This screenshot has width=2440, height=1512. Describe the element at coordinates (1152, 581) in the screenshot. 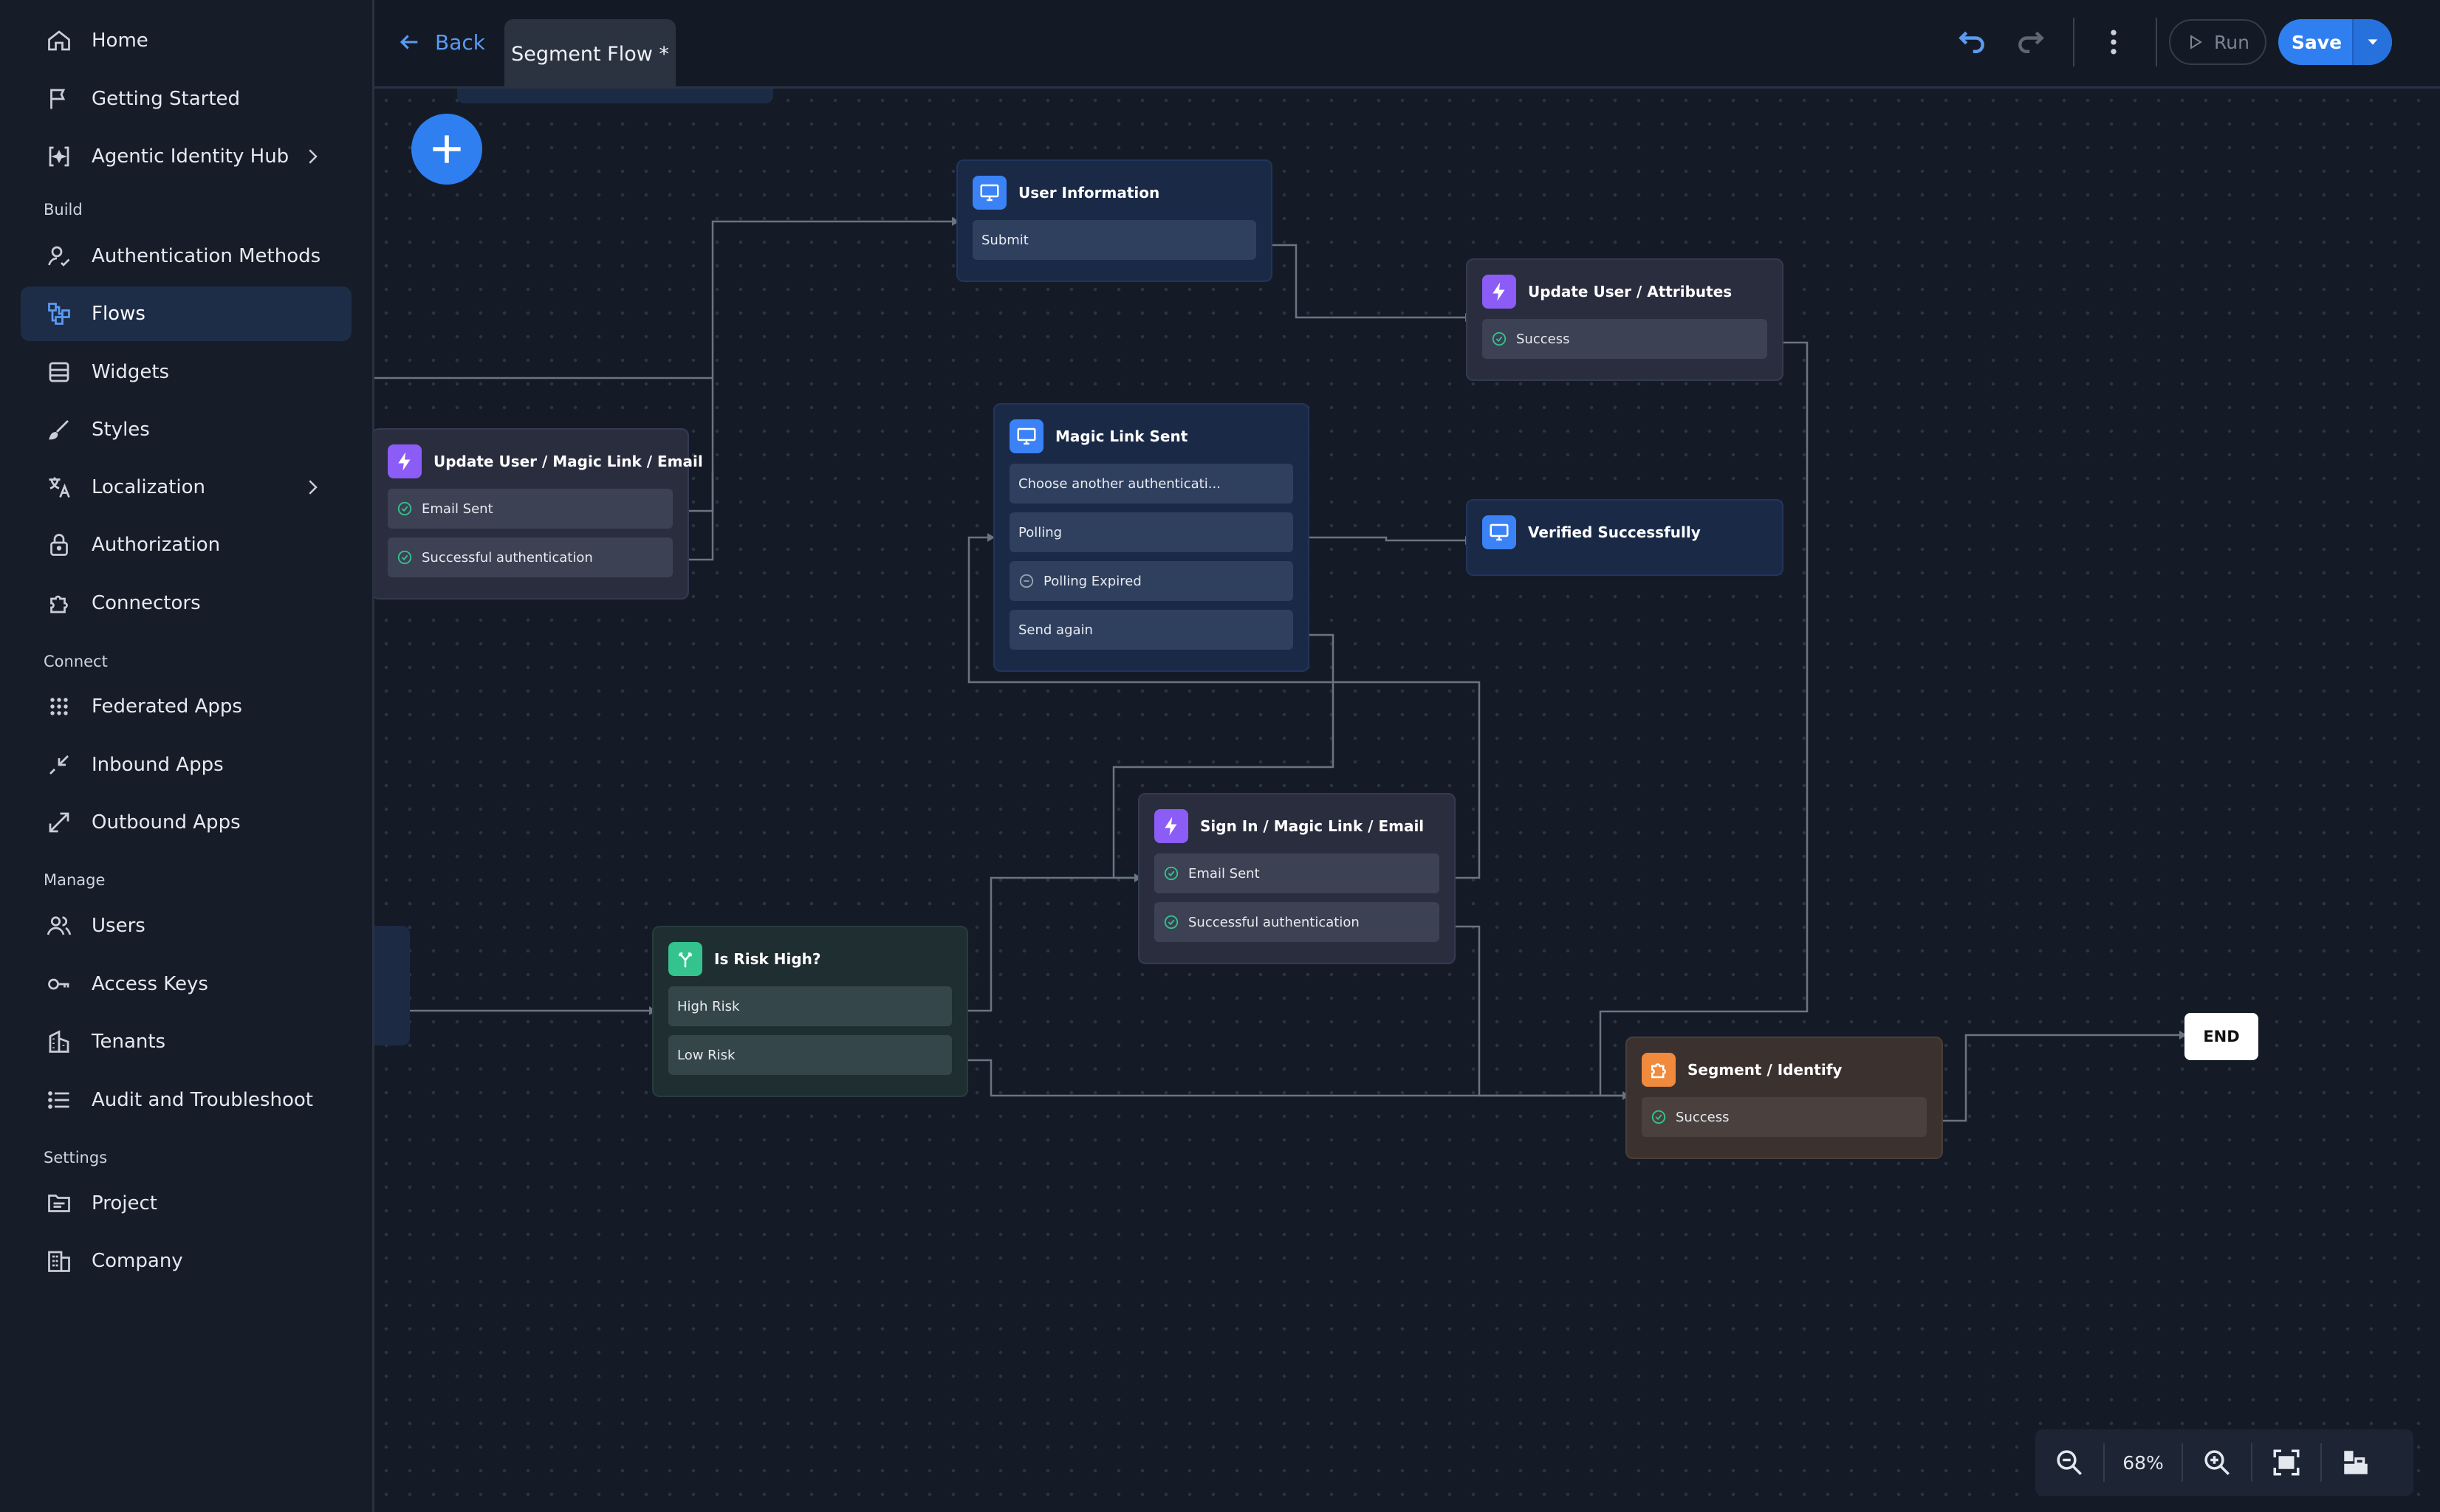

I see `port-polling-expired: Polling Expired` at that location.